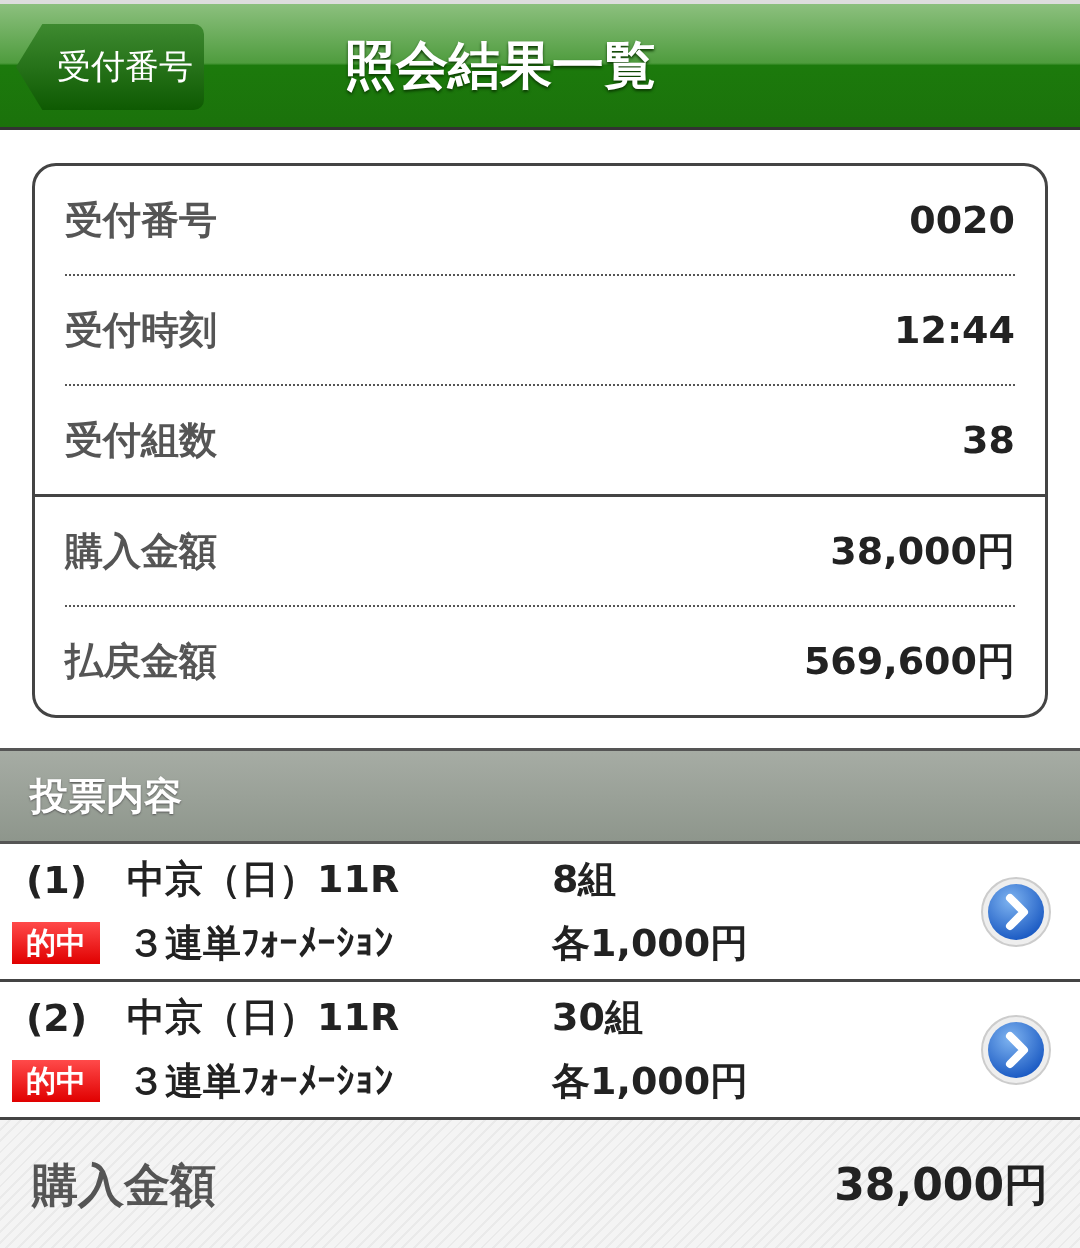  What do you see at coordinates (106, 796) in the screenshot?
I see `section-title: 投票内容` at bounding box center [106, 796].